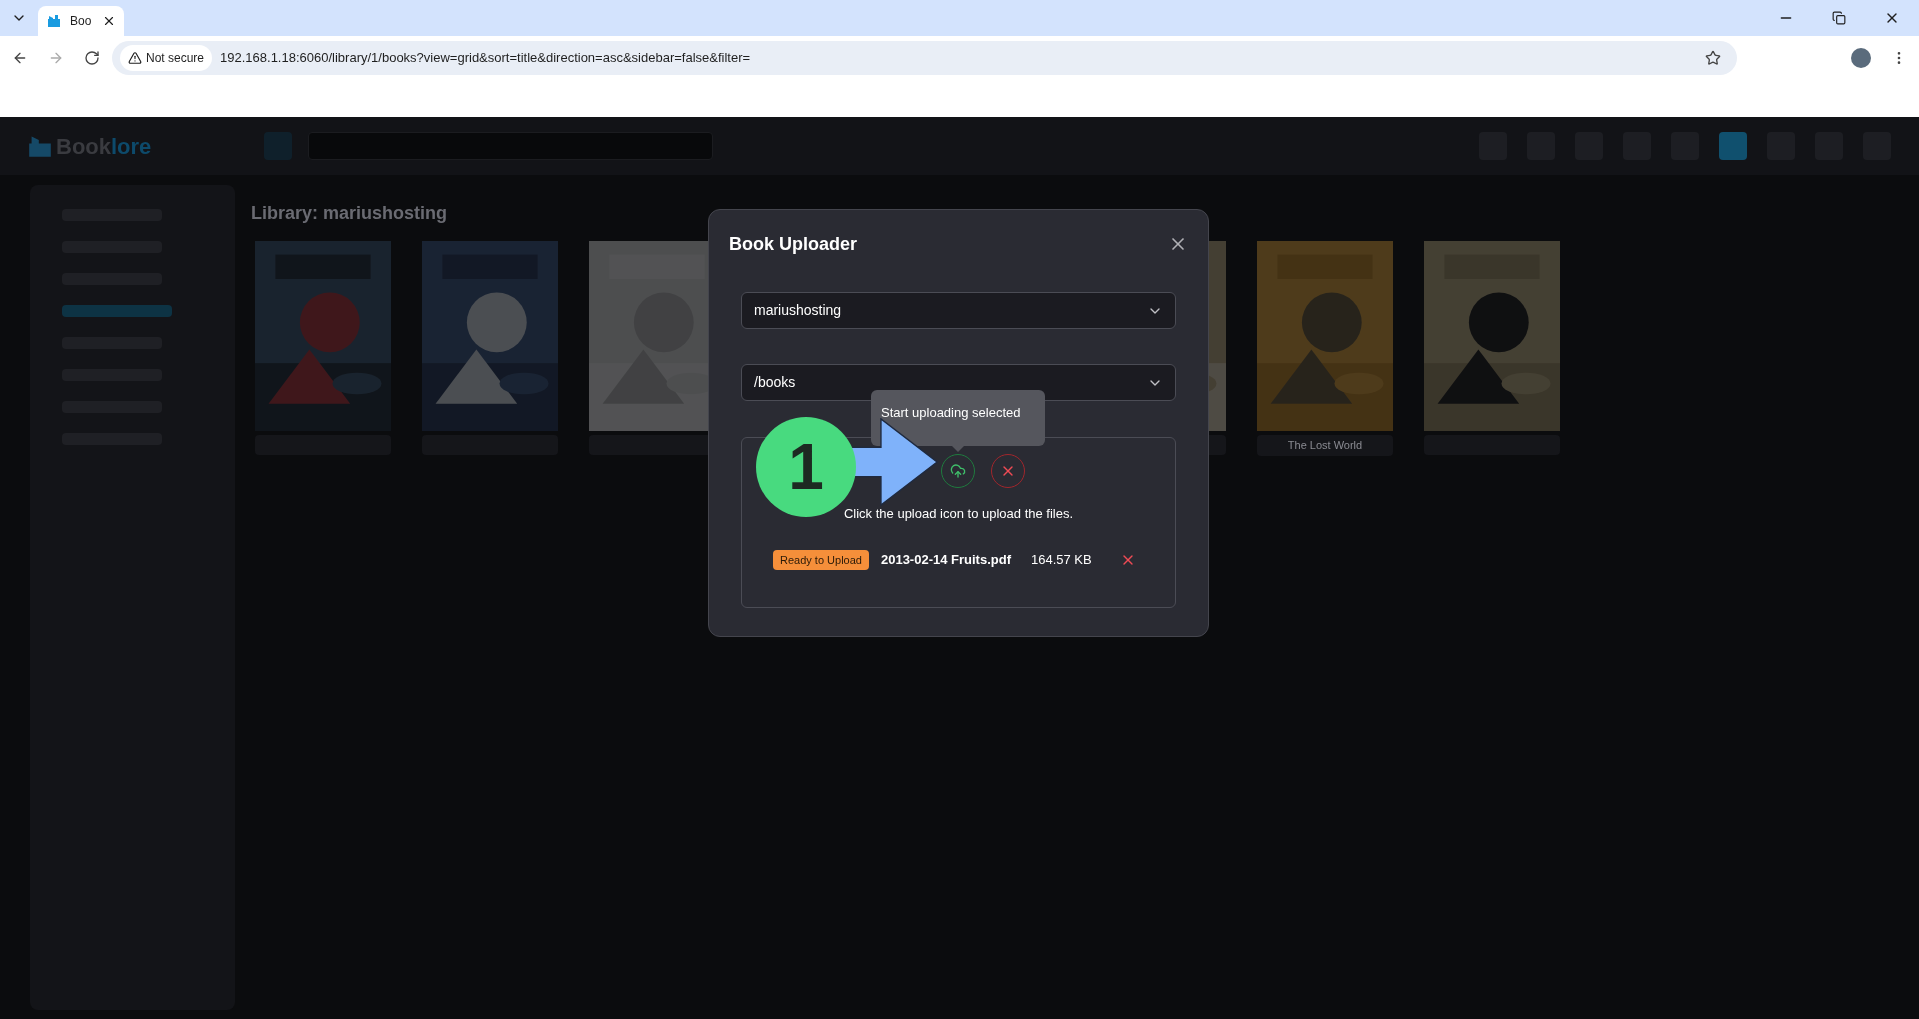  I want to click on status-badge: Ready to Upload, so click(821, 559).